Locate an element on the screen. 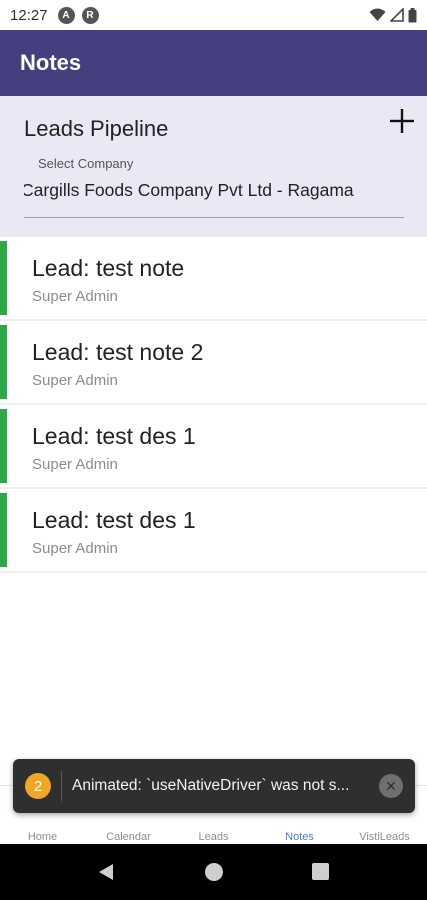 This screenshot has width=427, height=900. tab-label: Home is located at coordinates (42, 837).